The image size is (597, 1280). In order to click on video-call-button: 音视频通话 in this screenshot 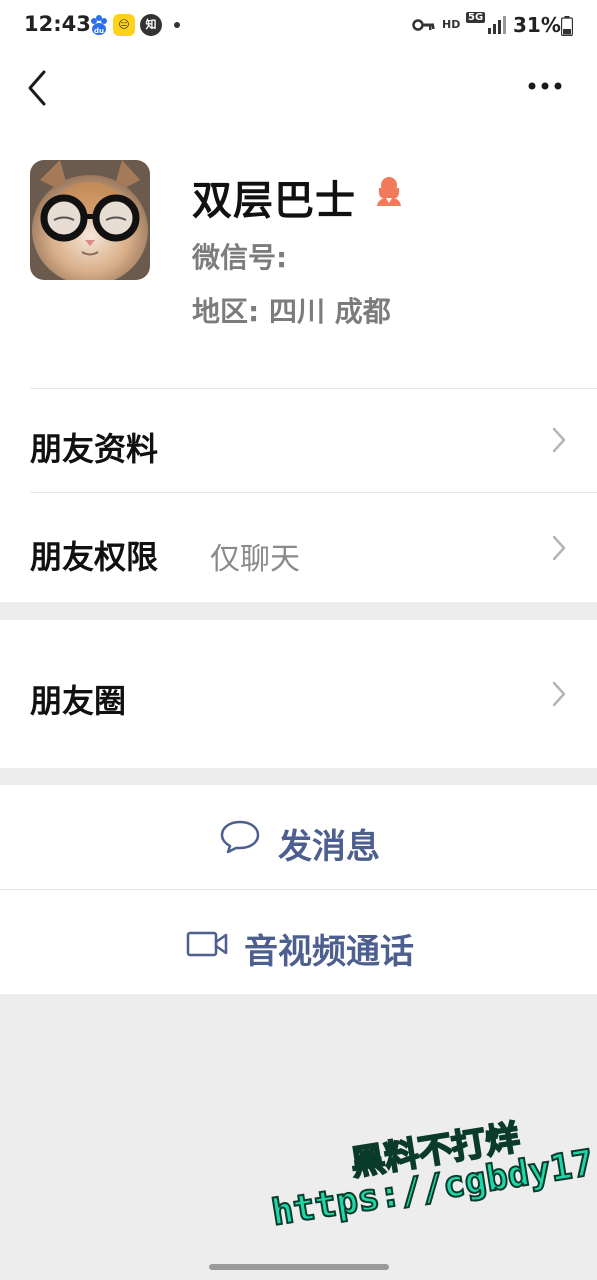, I will do `click(298, 941)`.